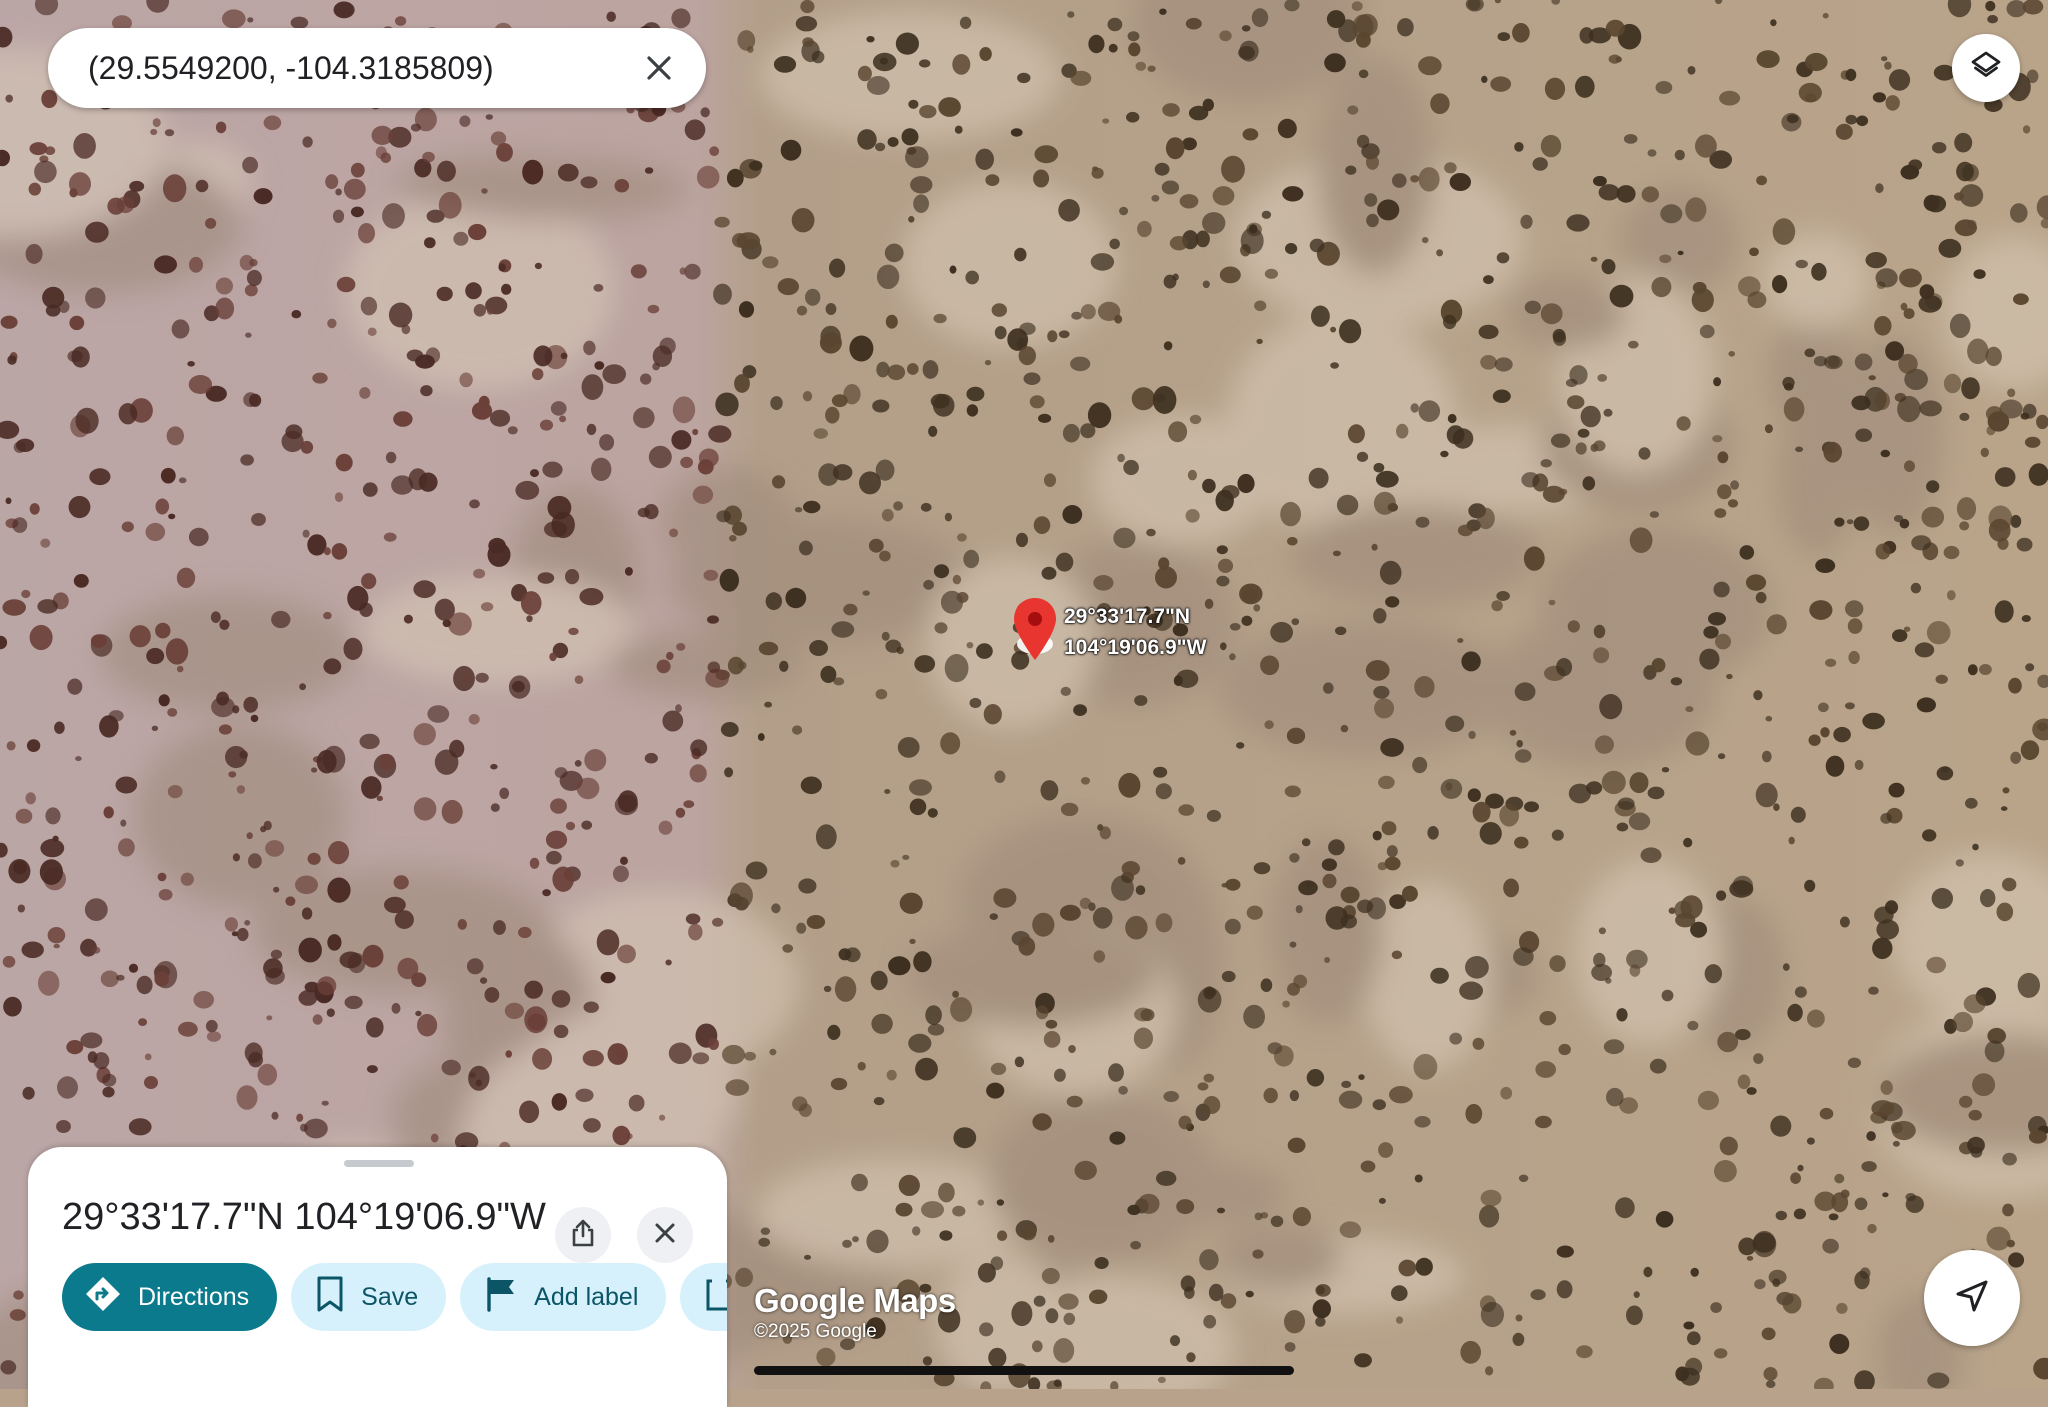 The width and height of the screenshot is (2048, 1407). What do you see at coordinates (715, 1297) in the screenshot?
I see `more-action-icon` at bounding box center [715, 1297].